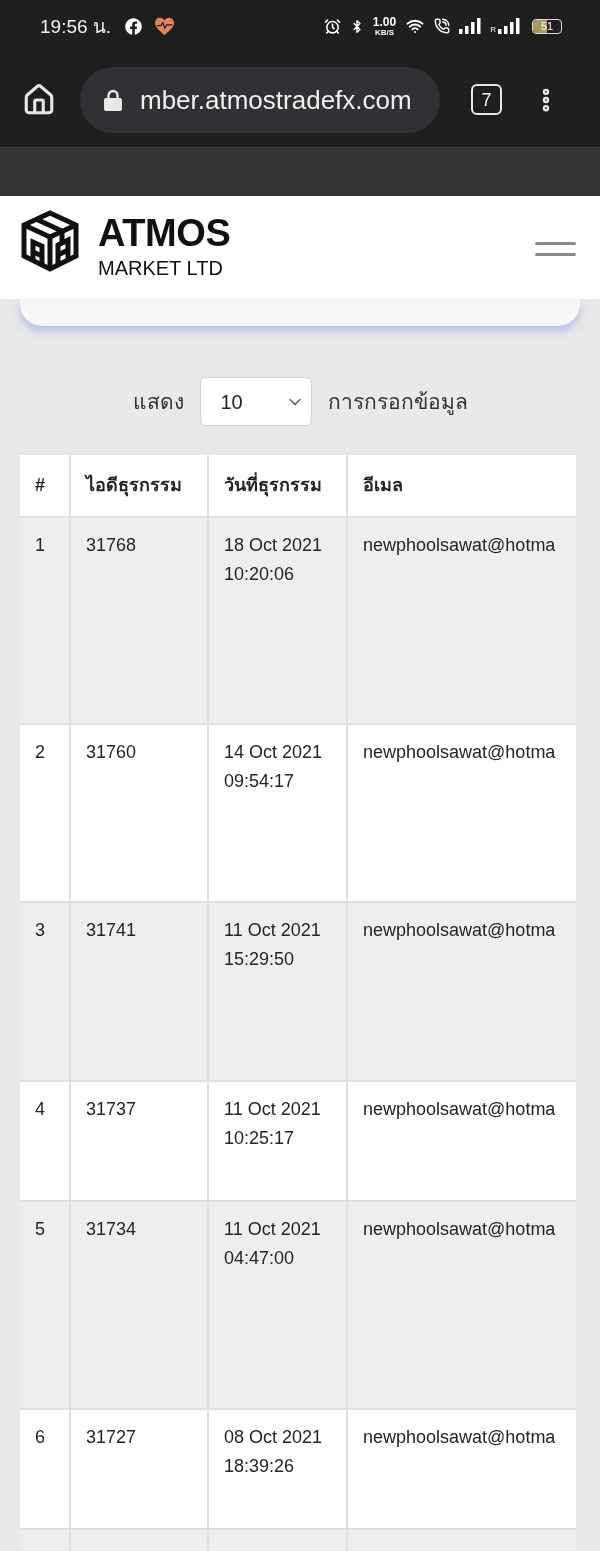  Describe the element at coordinates (112, 1229) in the screenshot. I see `table-cell-text: 31734` at that location.